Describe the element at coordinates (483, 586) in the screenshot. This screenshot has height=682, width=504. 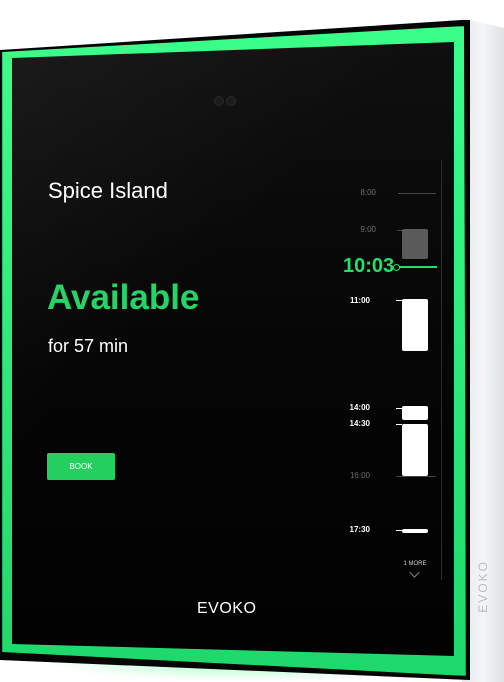
I see `side-brand-logo: EVOKO` at that location.